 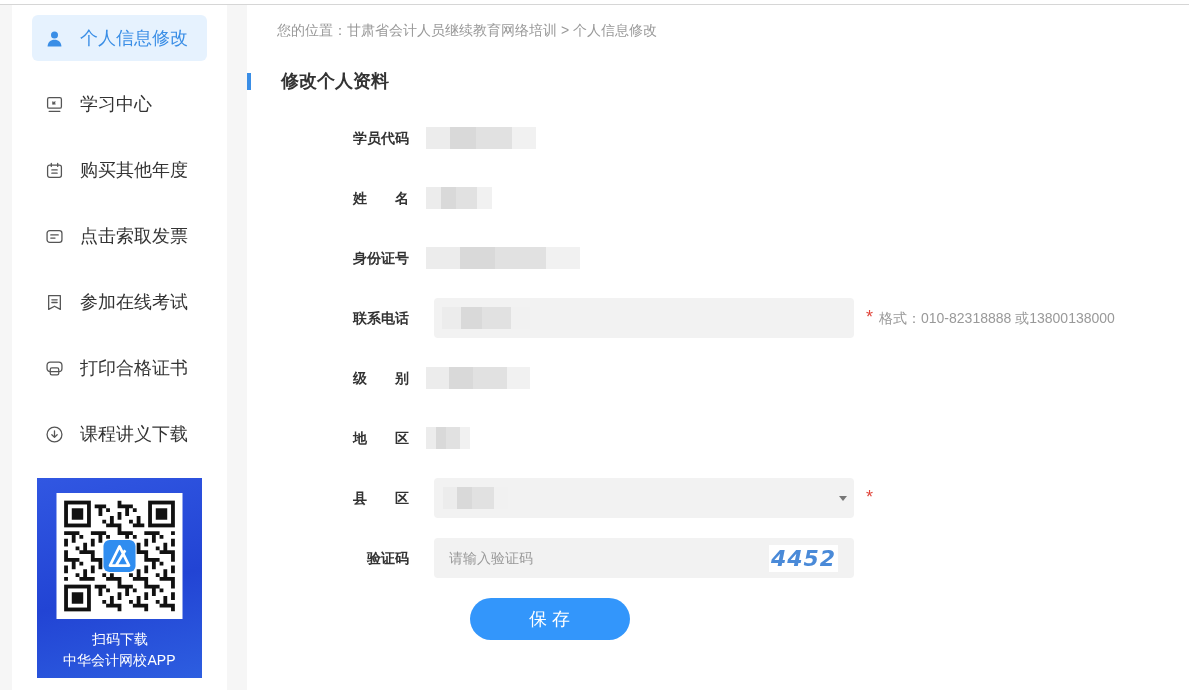 What do you see at coordinates (119, 660) in the screenshot?
I see `promo-app-name: 中华会计网校APP` at bounding box center [119, 660].